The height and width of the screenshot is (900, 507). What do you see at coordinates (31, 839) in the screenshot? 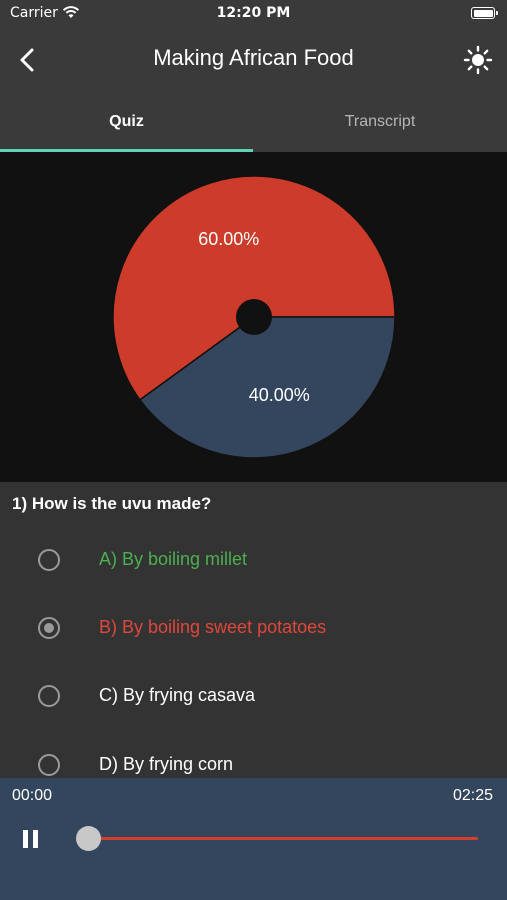
I see `pause-button` at bounding box center [31, 839].